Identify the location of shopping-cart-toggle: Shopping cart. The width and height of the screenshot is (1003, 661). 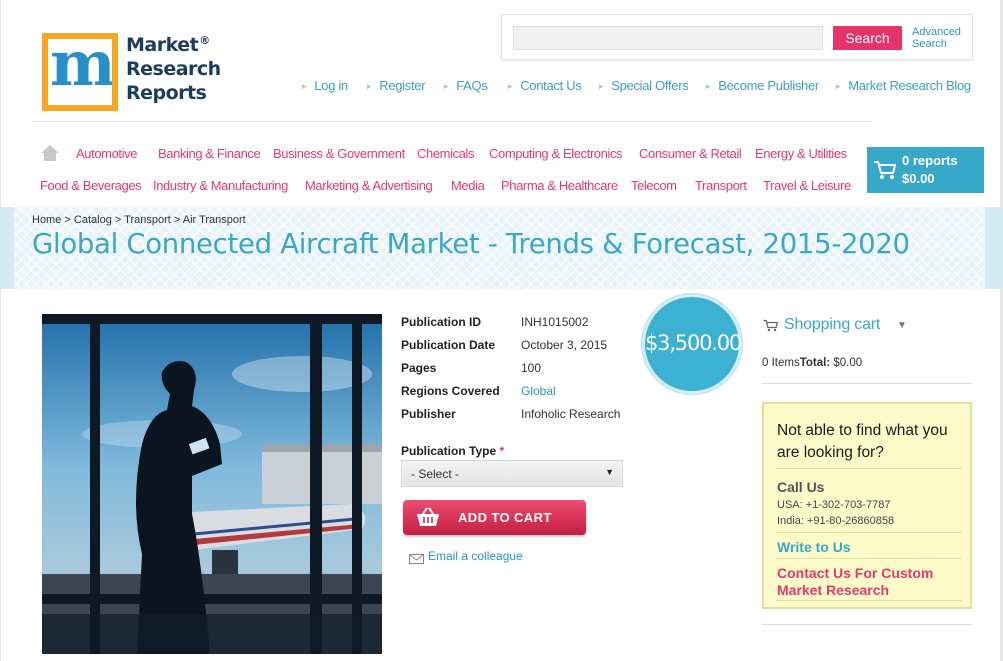
(832, 325).